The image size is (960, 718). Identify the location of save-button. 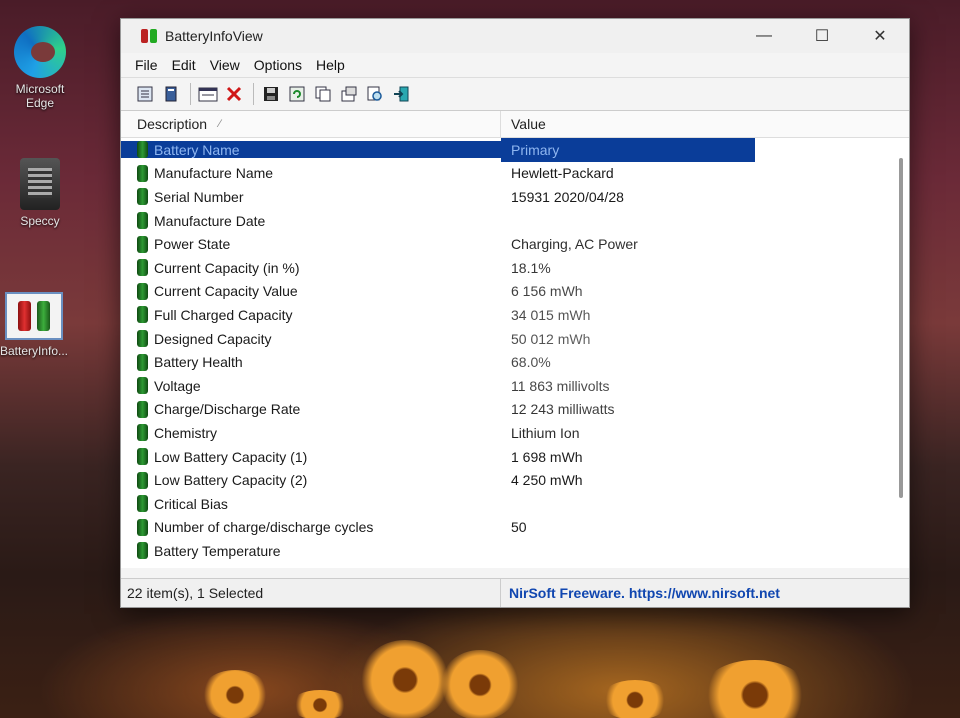
(271, 94).